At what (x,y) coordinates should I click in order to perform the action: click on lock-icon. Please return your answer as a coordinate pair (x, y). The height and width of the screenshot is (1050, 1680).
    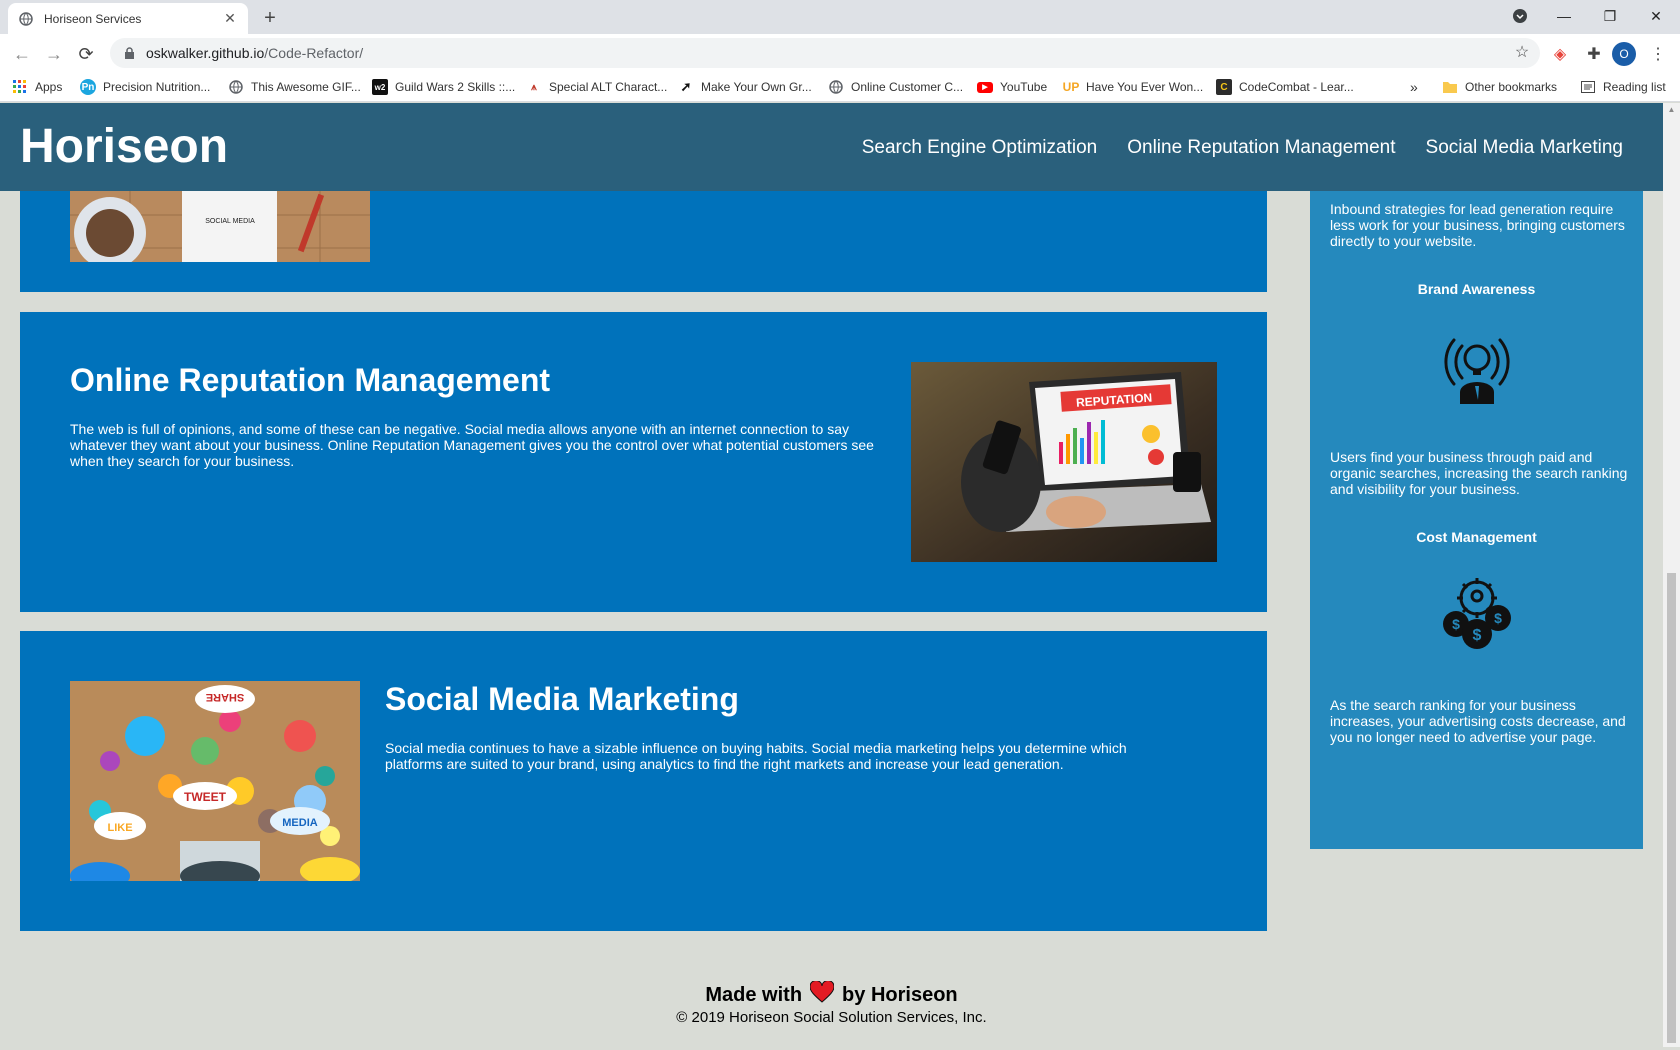
    Looking at the image, I should click on (129, 53).